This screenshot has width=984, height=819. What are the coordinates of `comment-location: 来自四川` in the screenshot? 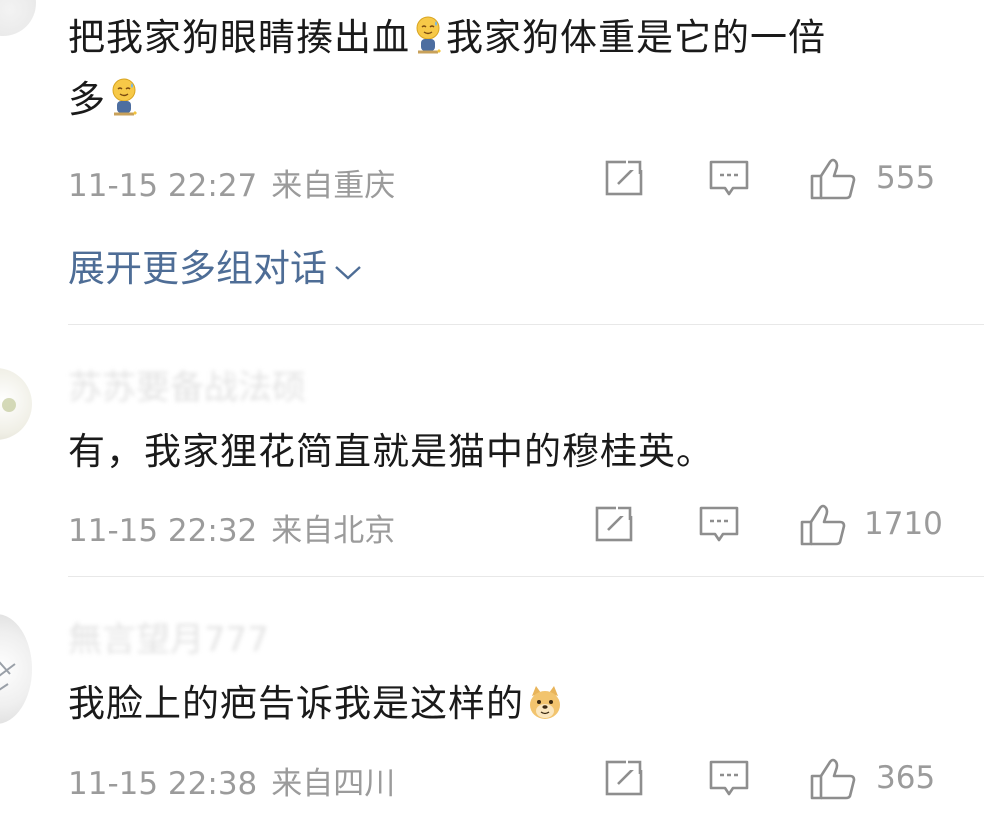 It's located at (333, 784).